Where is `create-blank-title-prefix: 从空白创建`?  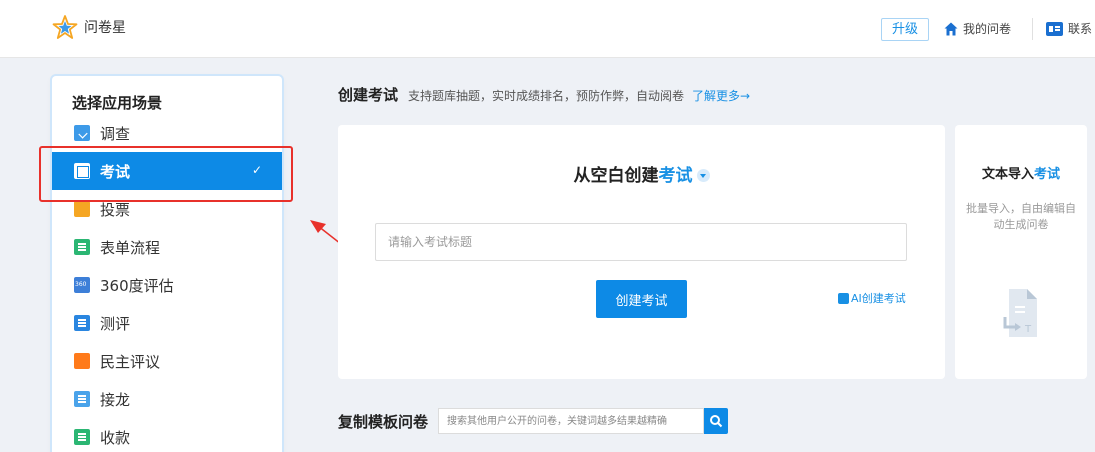
create-blank-title-prefix: 从空白创建 is located at coordinates (616, 176).